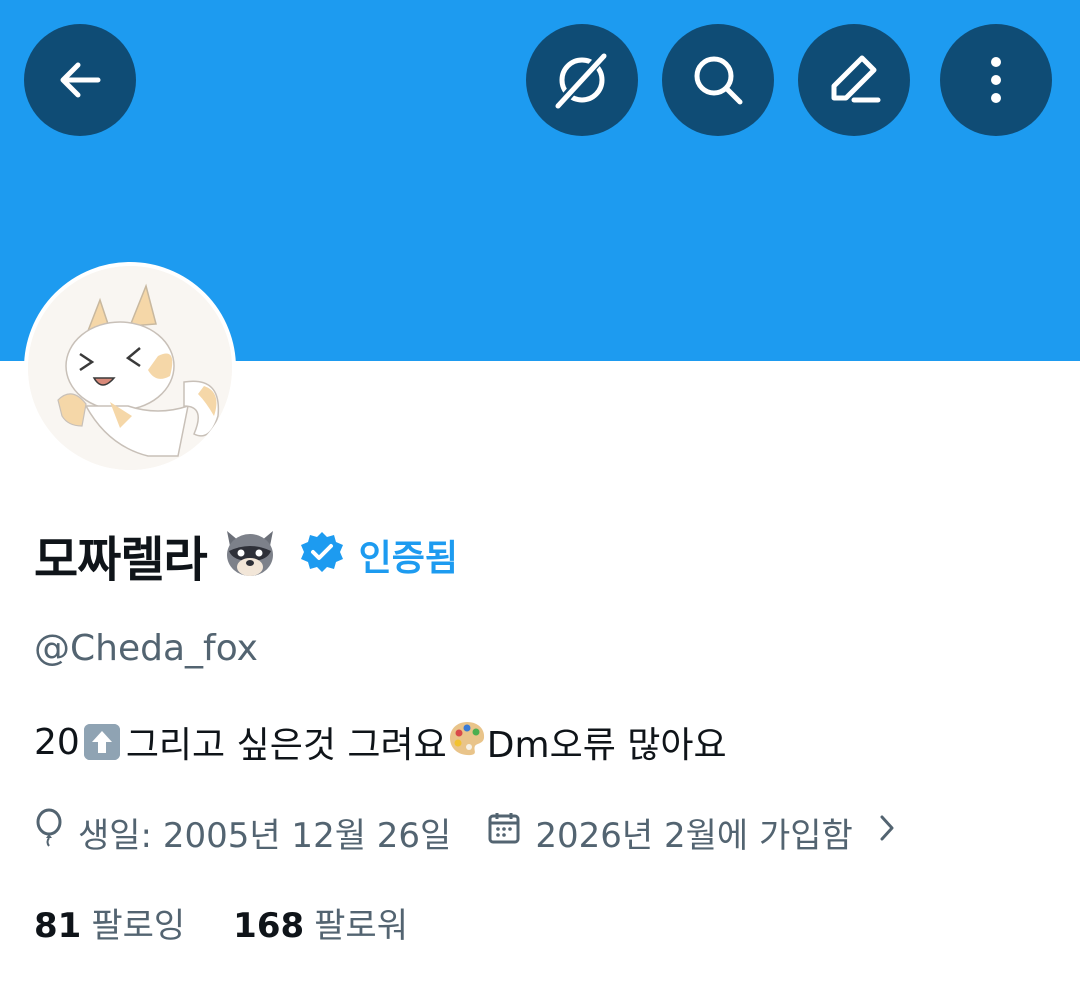  I want to click on birthday-text: 생일: 2005년 12월 26일, so click(265, 835).